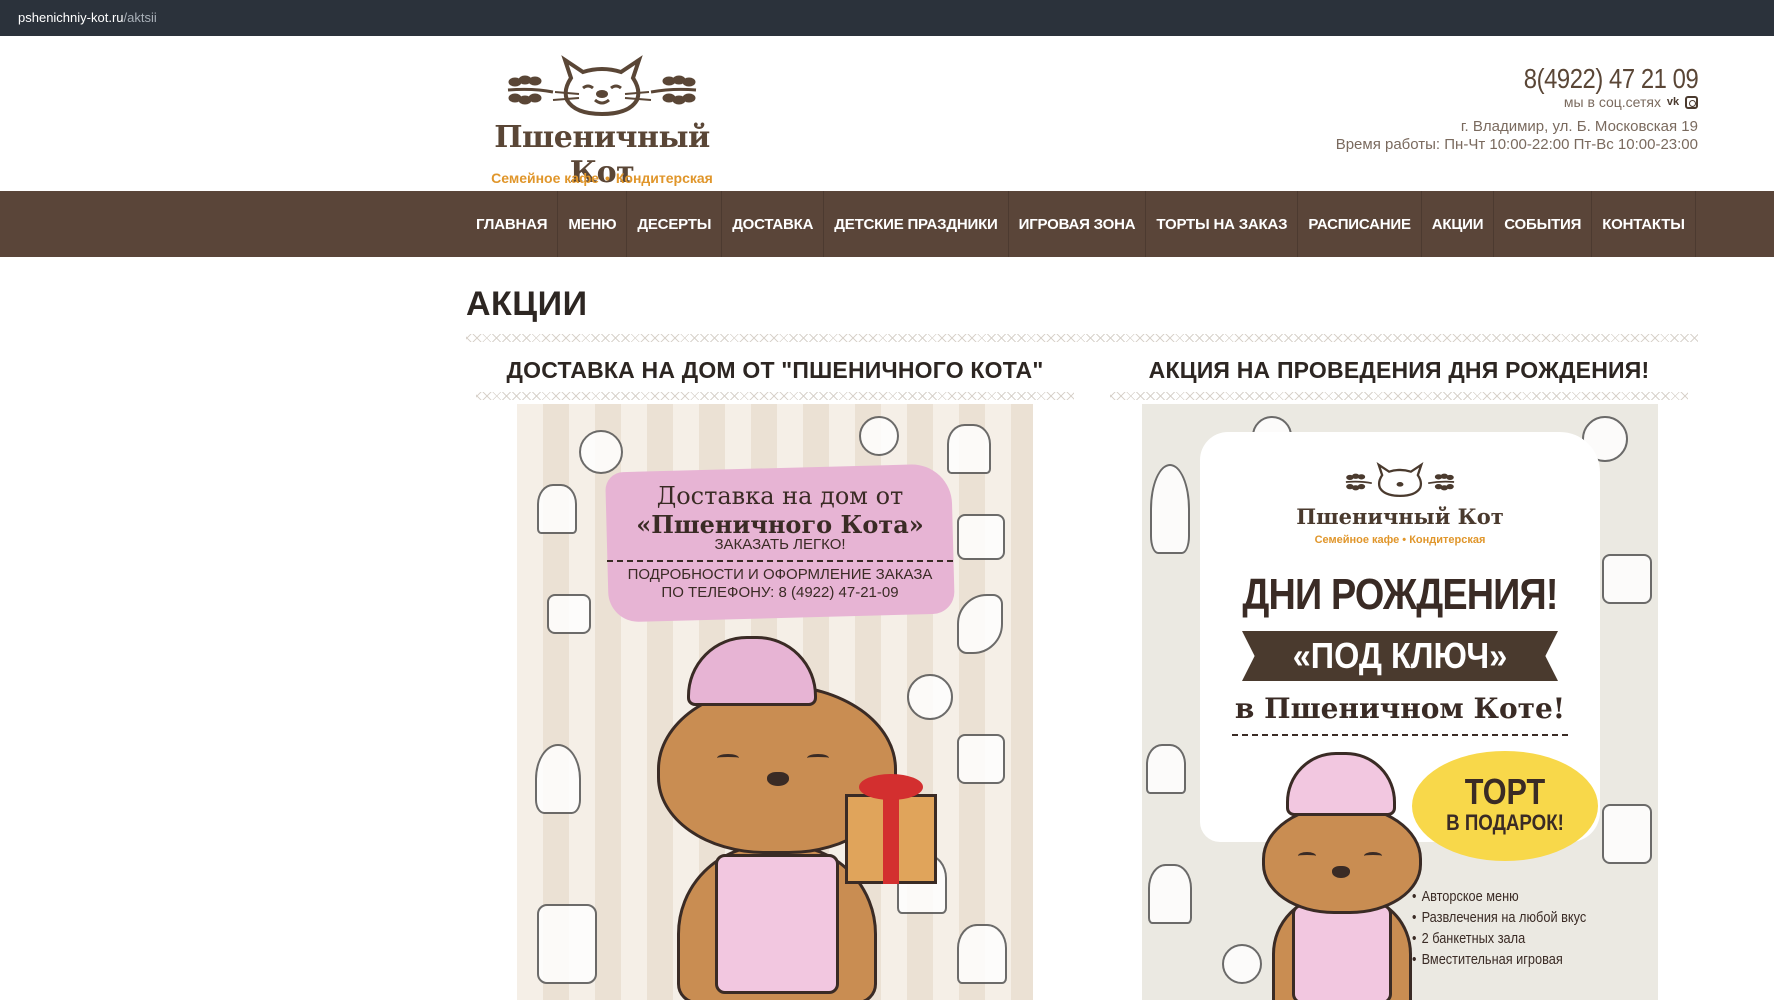 This screenshot has height=1000, width=1774. What do you see at coordinates (1499, 896) in the screenshot?
I see `feature-item: Авторское меню` at bounding box center [1499, 896].